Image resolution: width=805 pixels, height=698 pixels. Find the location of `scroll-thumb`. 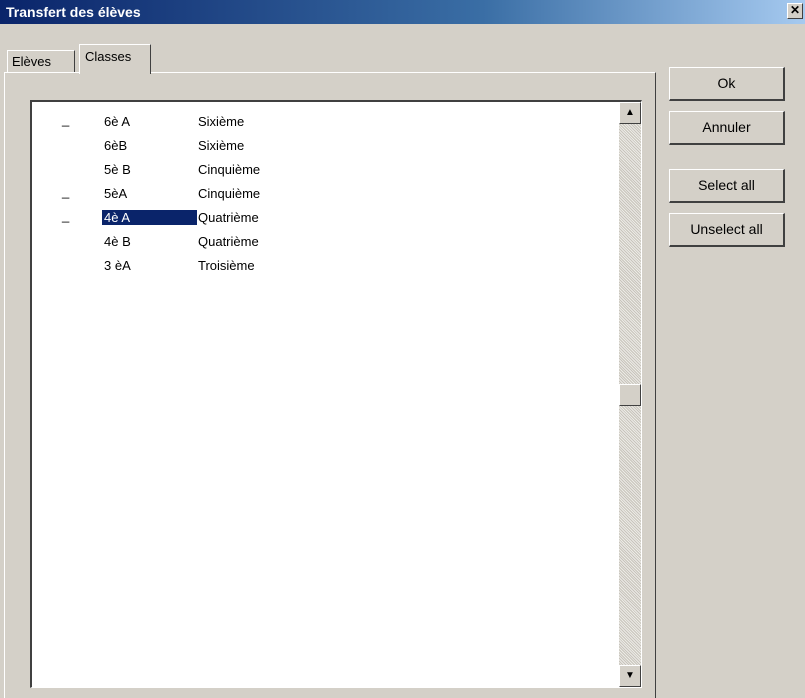

scroll-thumb is located at coordinates (630, 395).